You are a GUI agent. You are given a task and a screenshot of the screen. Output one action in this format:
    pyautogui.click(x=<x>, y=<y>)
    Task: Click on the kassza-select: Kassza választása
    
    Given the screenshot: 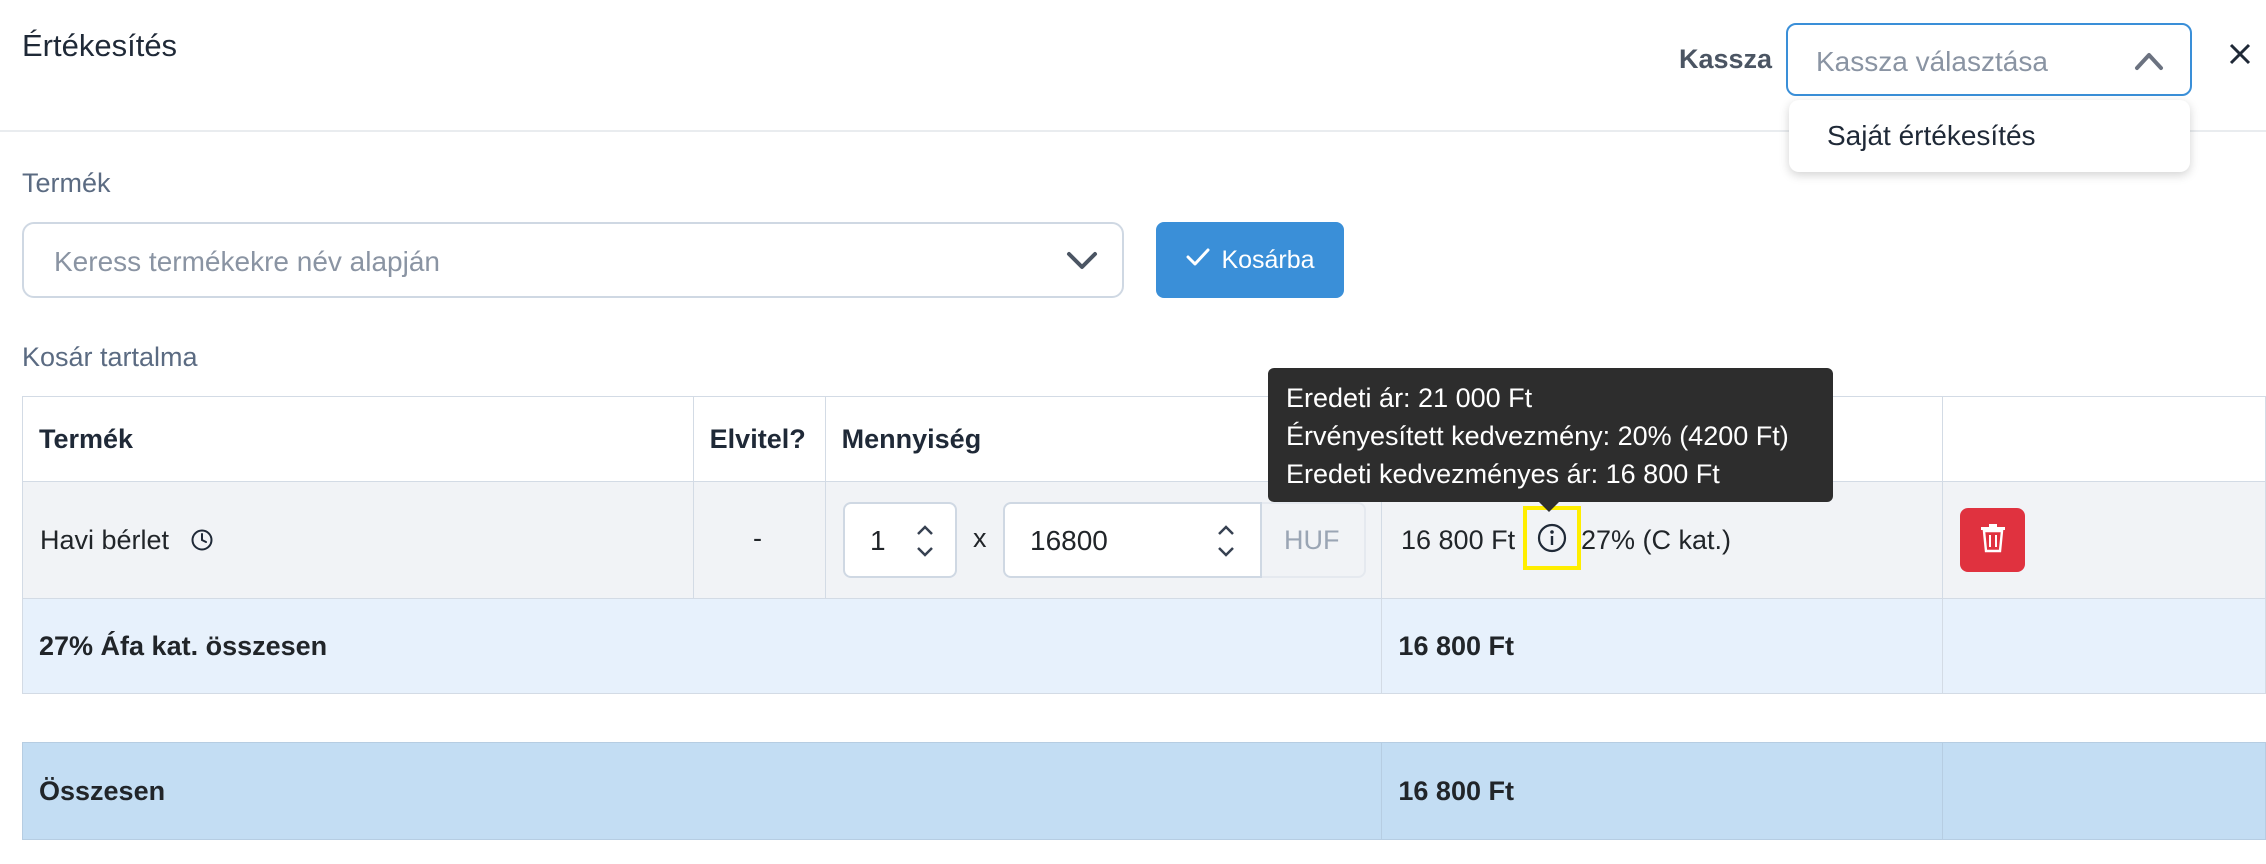 What is the action you would take?
    pyautogui.click(x=1989, y=59)
    